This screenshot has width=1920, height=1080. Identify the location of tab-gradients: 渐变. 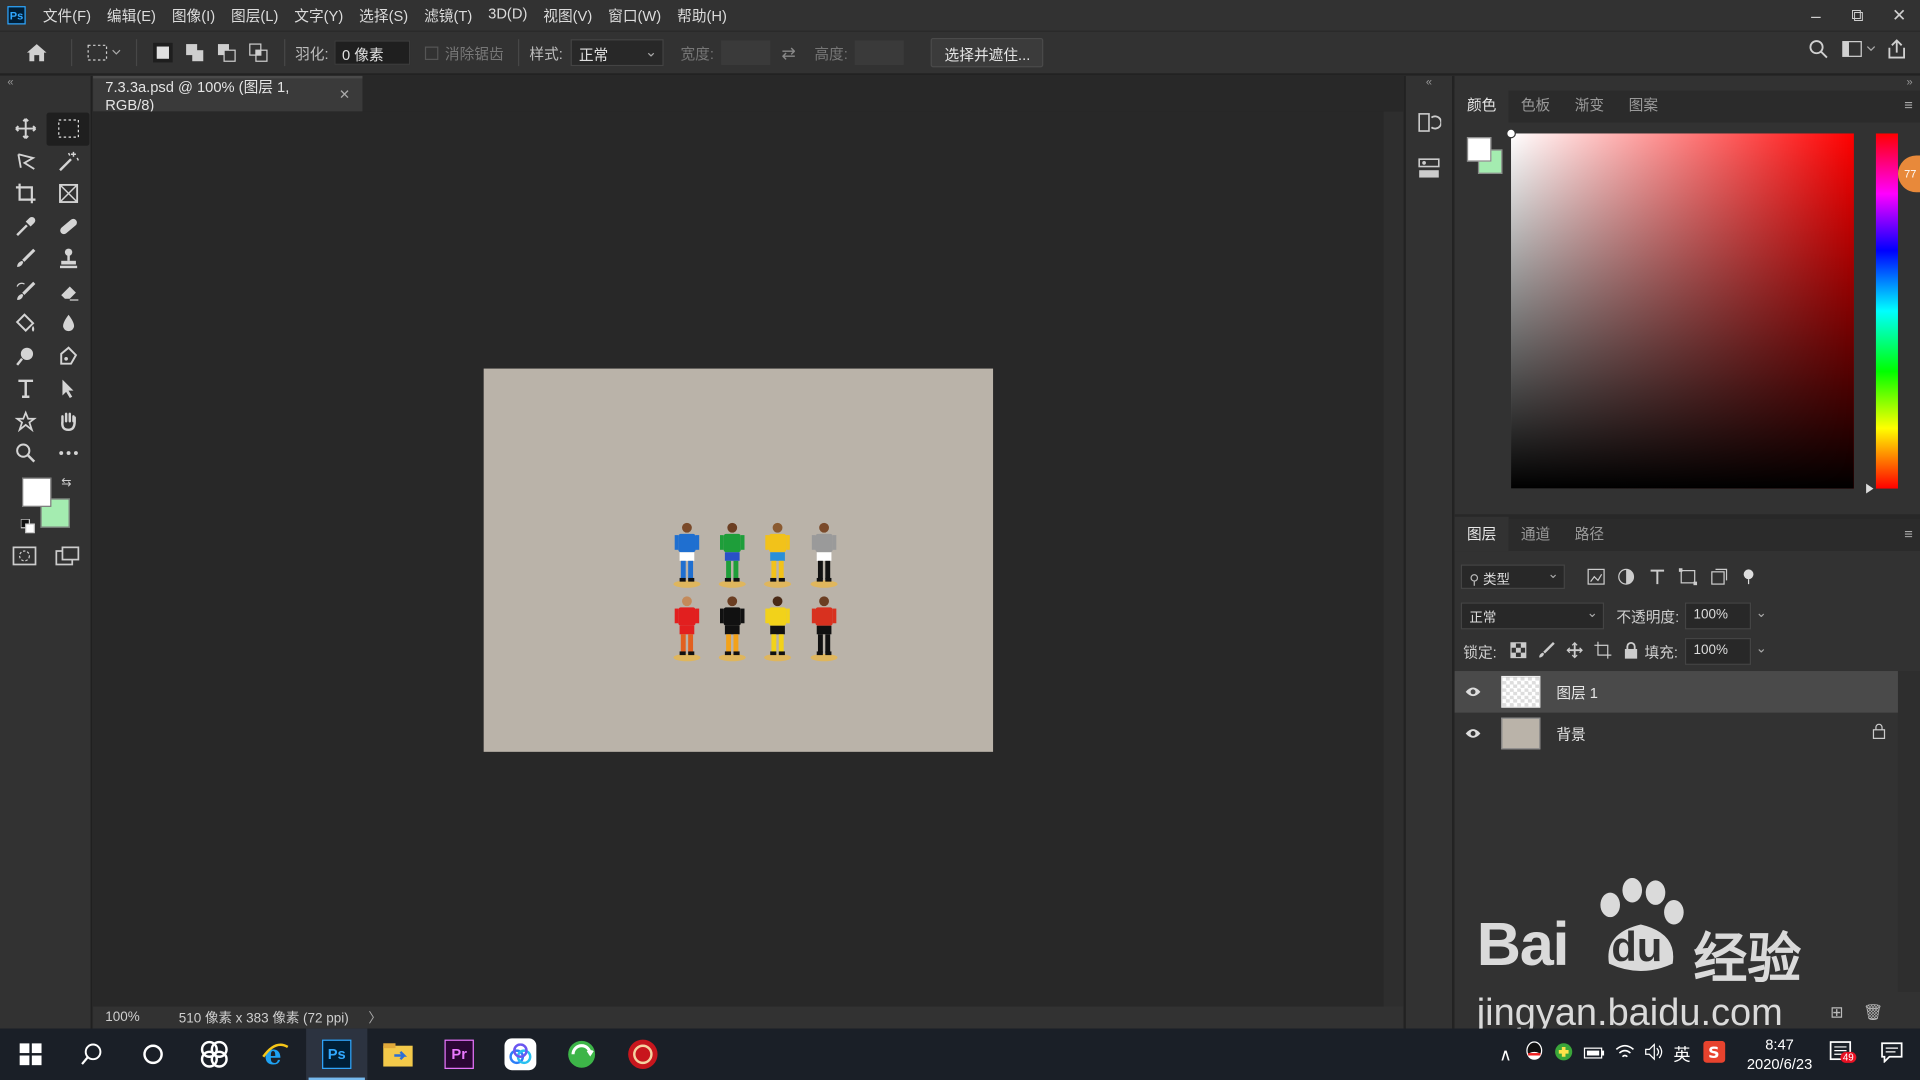
(1589, 105).